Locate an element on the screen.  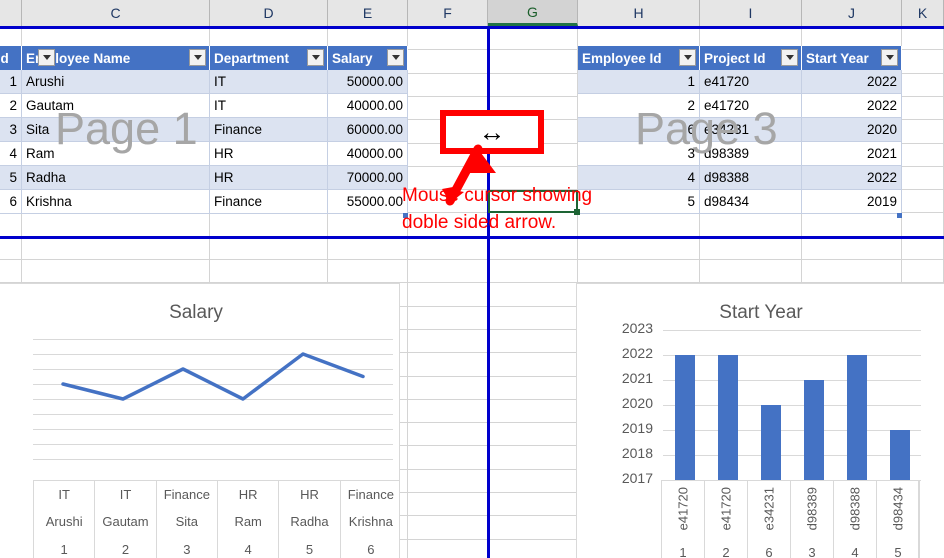
cell-id: 5 is located at coordinates (11, 178).